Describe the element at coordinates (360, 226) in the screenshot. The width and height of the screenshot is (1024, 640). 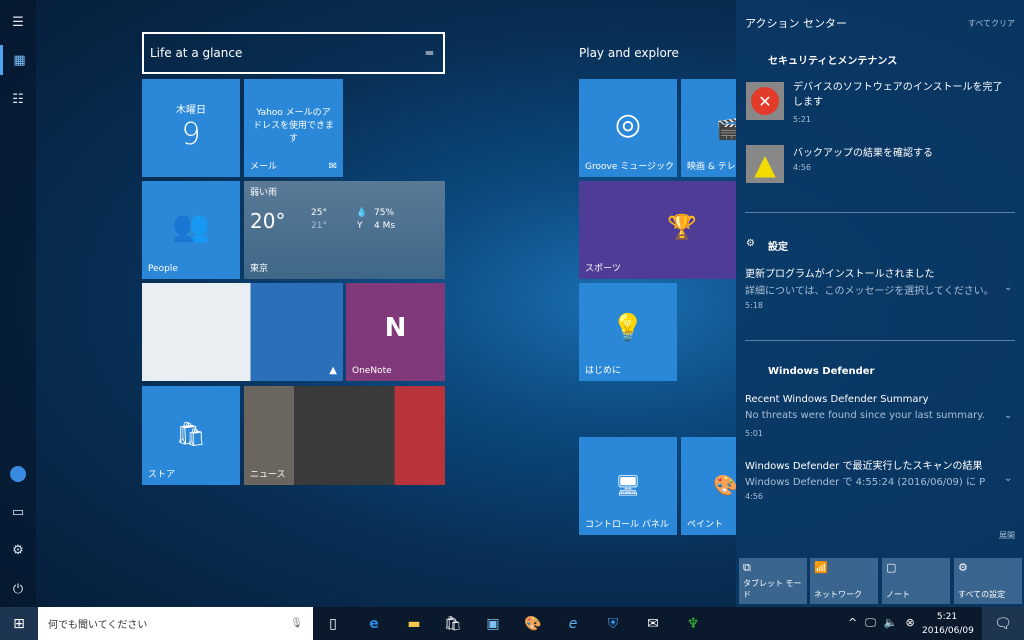
I see `wind-icon: Y` at that location.